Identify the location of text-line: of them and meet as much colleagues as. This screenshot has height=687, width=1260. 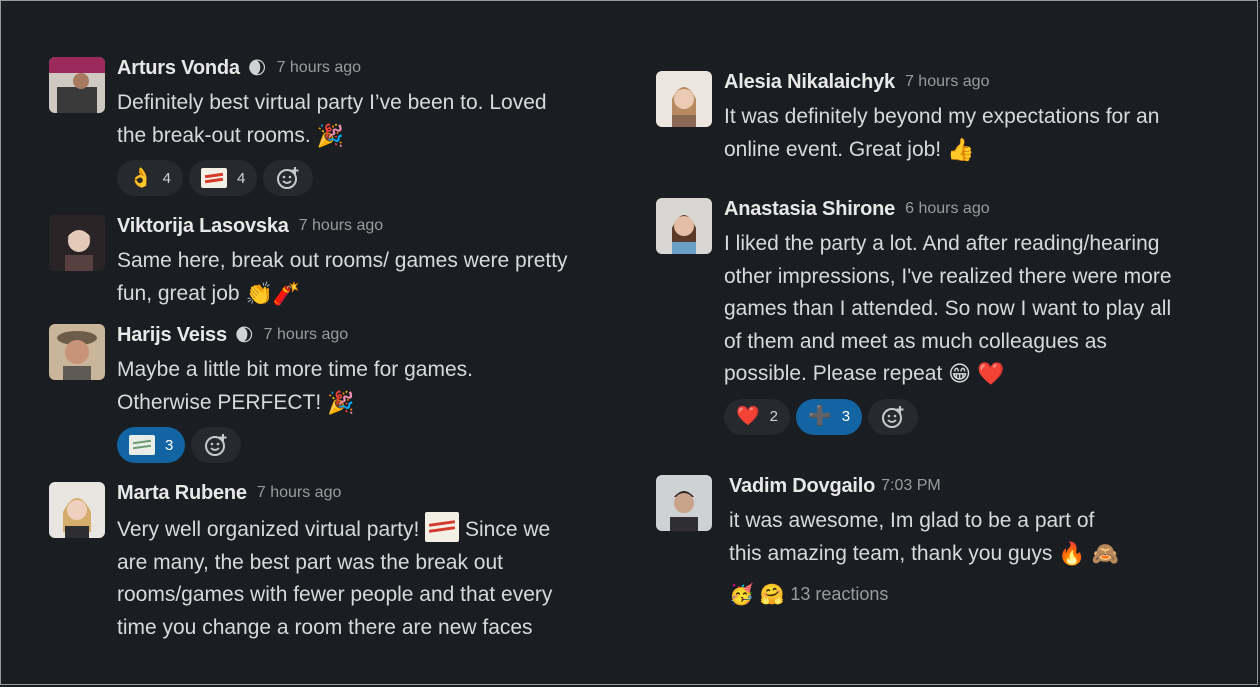
(915, 341).